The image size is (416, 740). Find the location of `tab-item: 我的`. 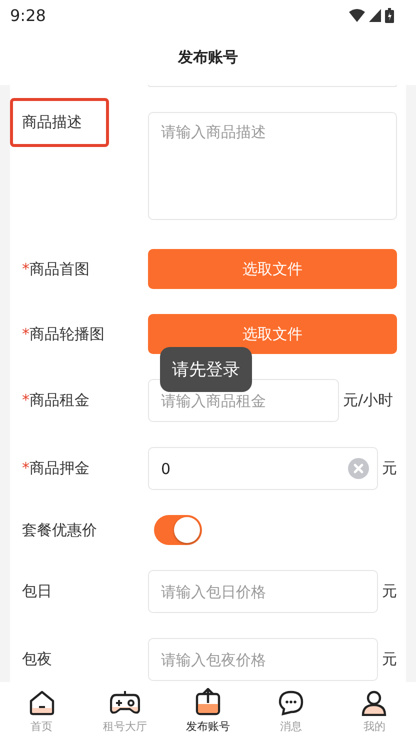

tab-item: 我的 is located at coordinates (374, 711).